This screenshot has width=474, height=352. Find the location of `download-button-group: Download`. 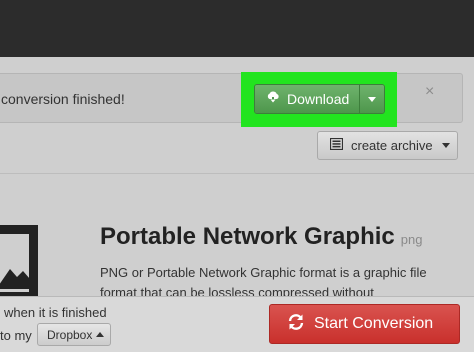

download-button-group: Download is located at coordinates (319, 99).